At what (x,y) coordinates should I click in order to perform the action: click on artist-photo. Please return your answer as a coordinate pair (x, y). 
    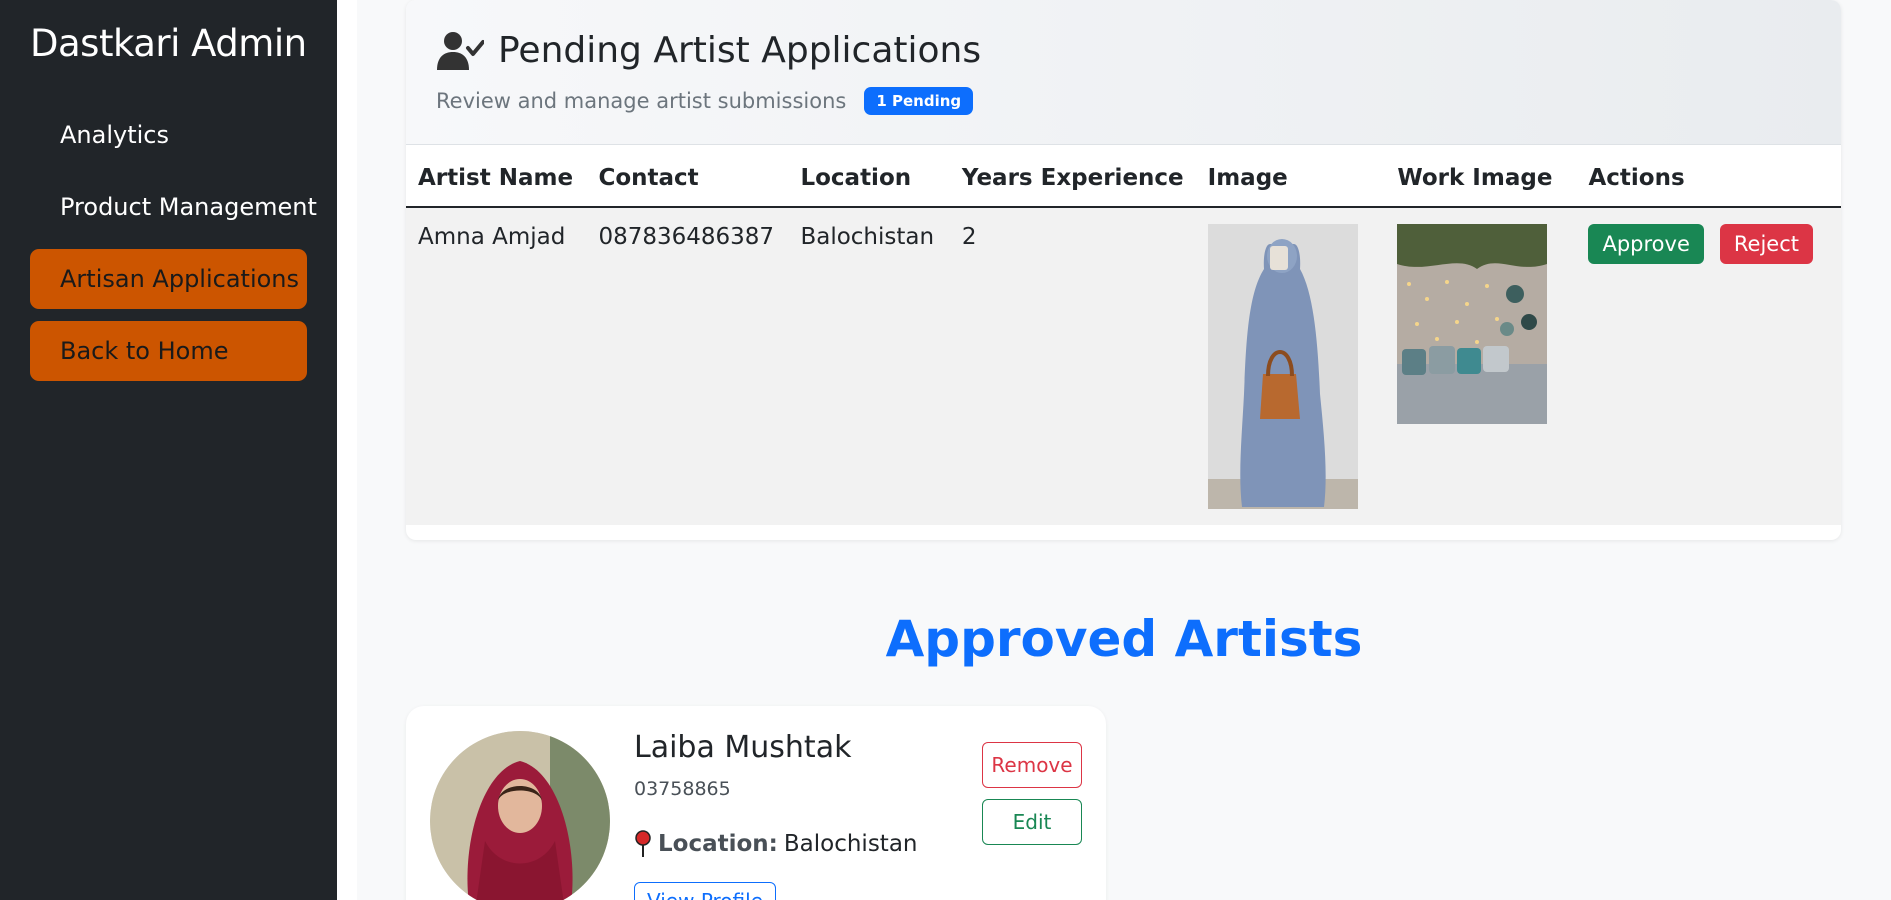
    Looking at the image, I should click on (1282, 366).